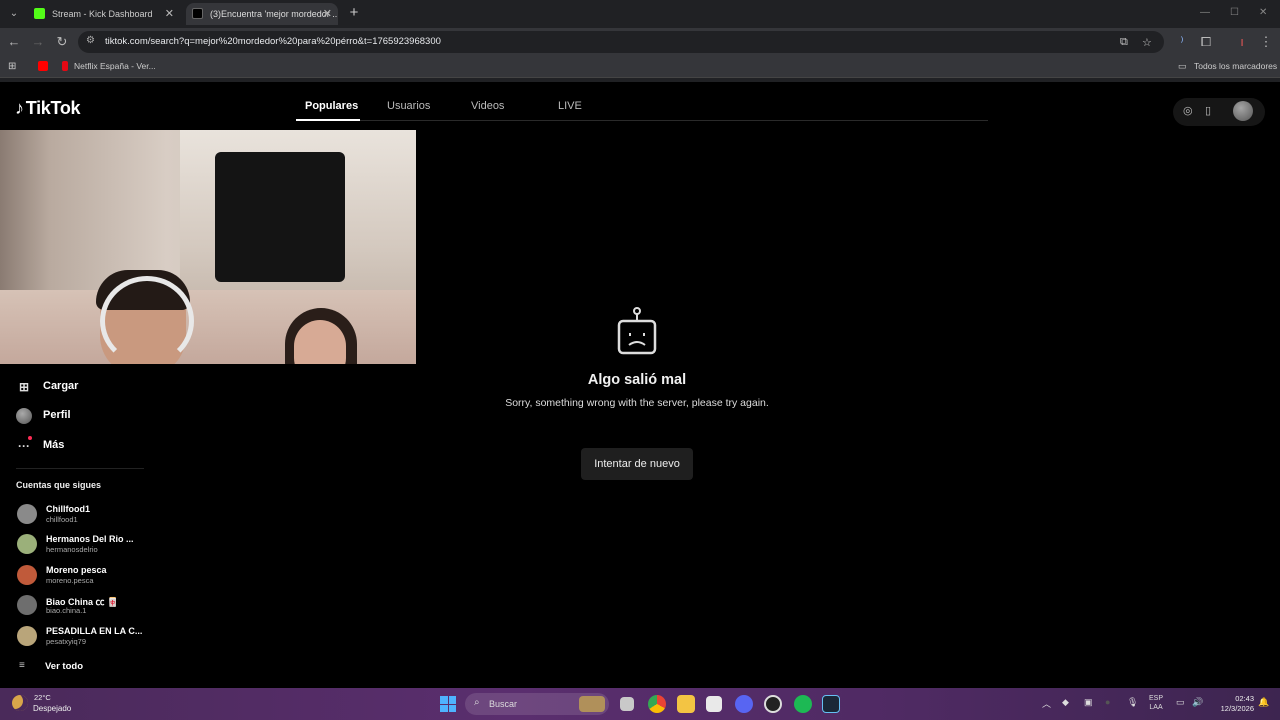 This screenshot has height=720, width=1280. Describe the element at coordinates (1188, 110) in the screenshot. I see `coins-icon: ◎` at that location.